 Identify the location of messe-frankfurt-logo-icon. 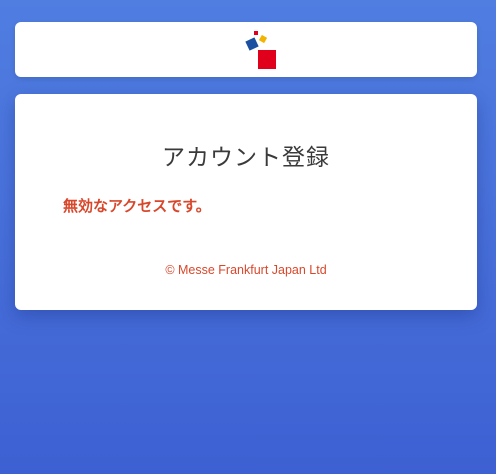
(260, 50).